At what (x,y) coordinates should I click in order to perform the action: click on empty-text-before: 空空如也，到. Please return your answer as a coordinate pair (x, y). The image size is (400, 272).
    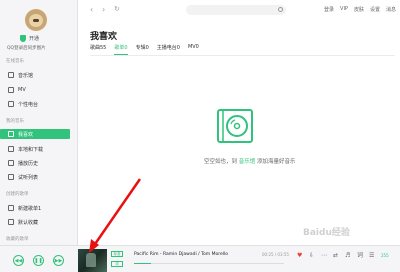
    Looking at the image, I should click on (221, 162).